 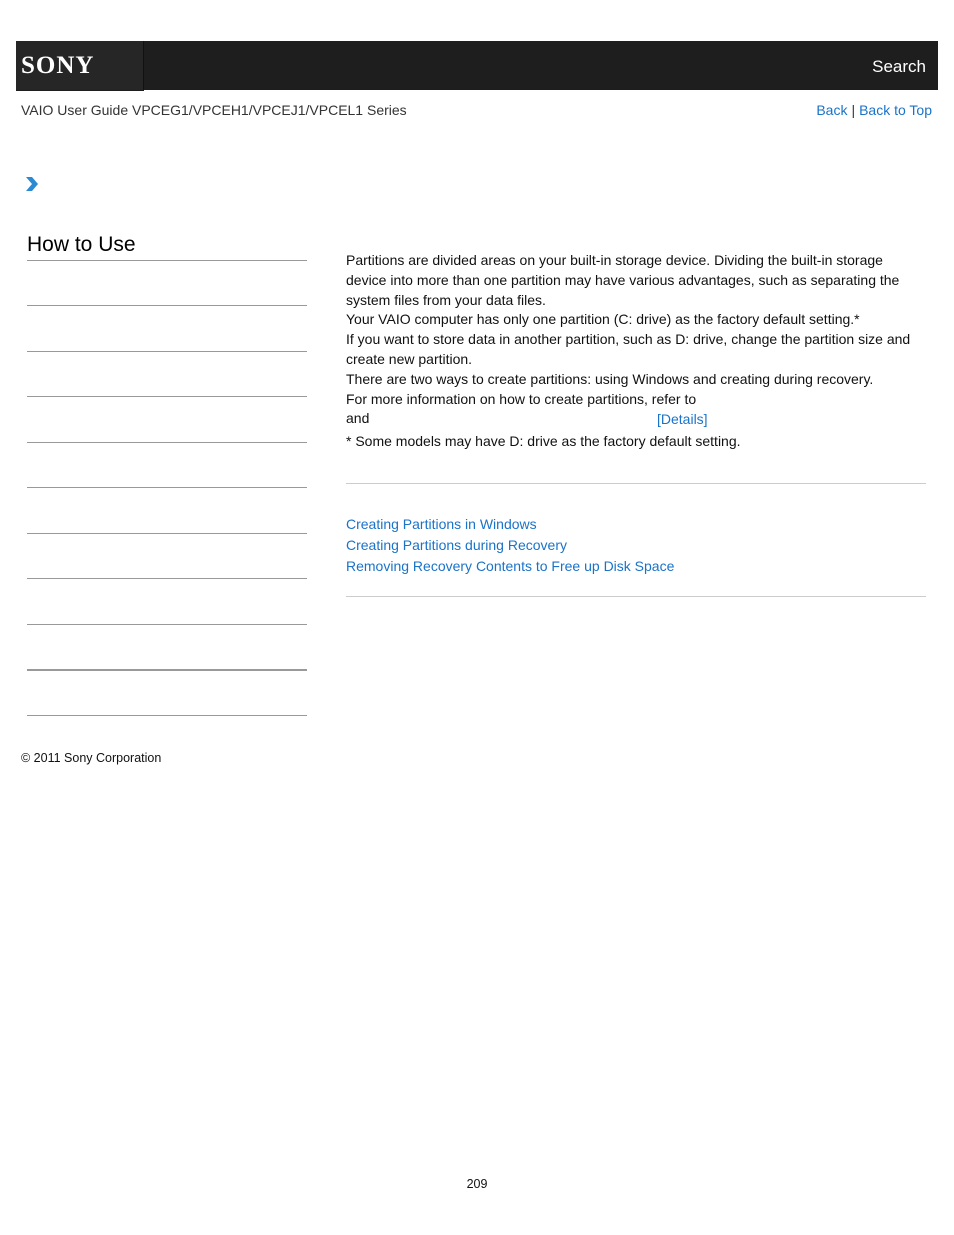 I want to click on search-button: Search, so click(x=899, y=67).